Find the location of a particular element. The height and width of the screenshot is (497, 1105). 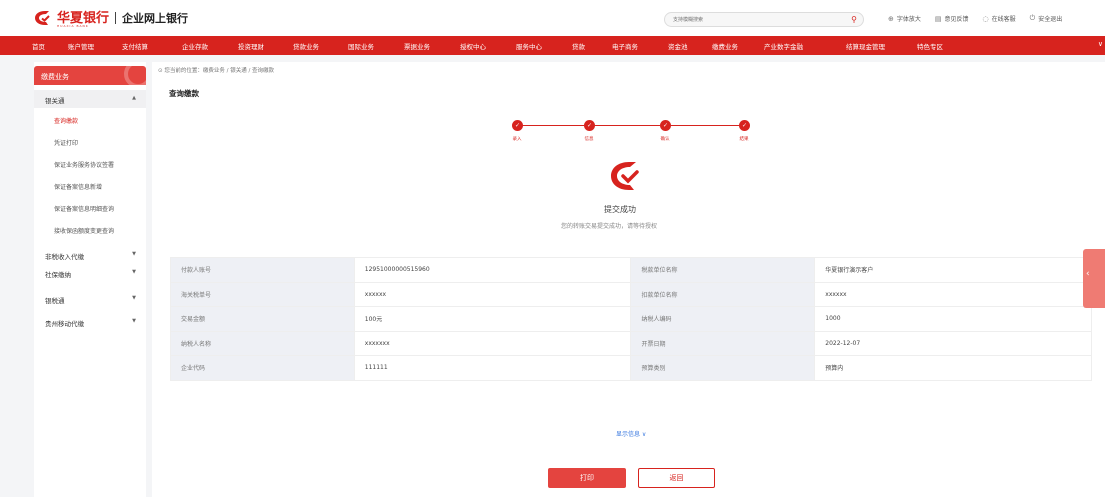

sidebar-group-label: 非税收入代缴 is located at coordinates (64, 257).